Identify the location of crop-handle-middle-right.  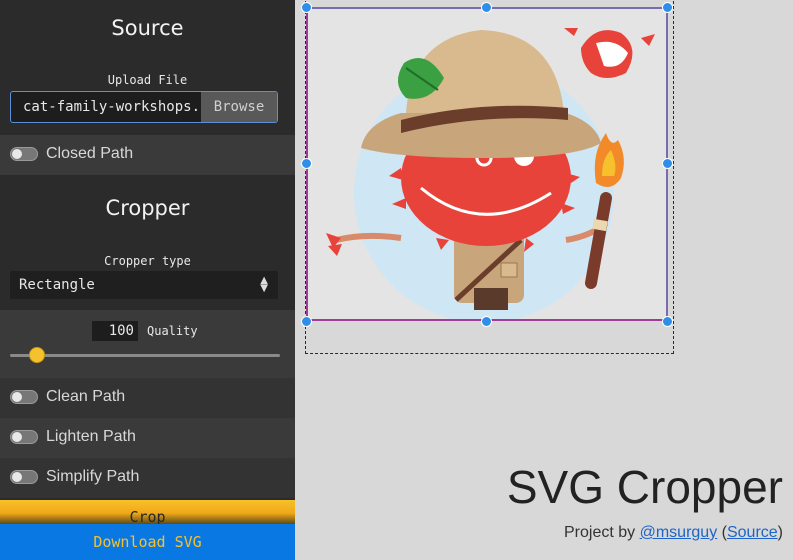
(667, 163).